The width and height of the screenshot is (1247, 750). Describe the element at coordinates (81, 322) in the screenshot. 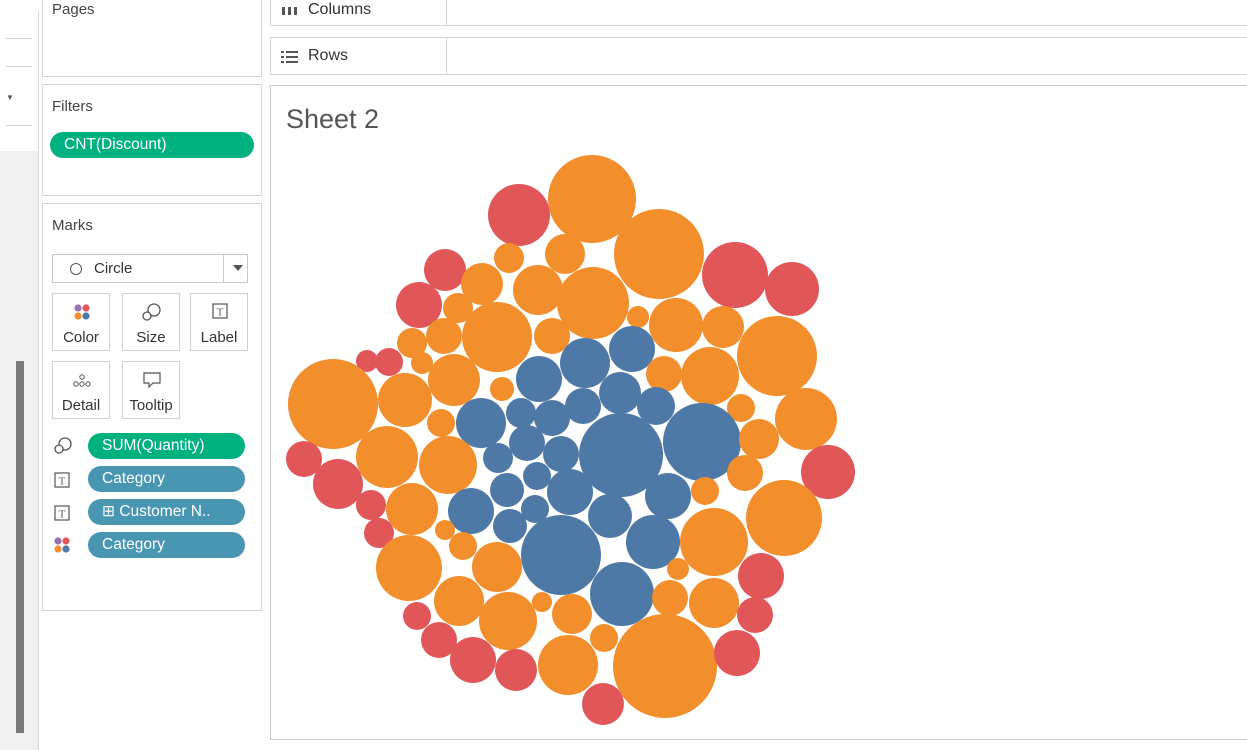

I see `color-button: Color` at that location.